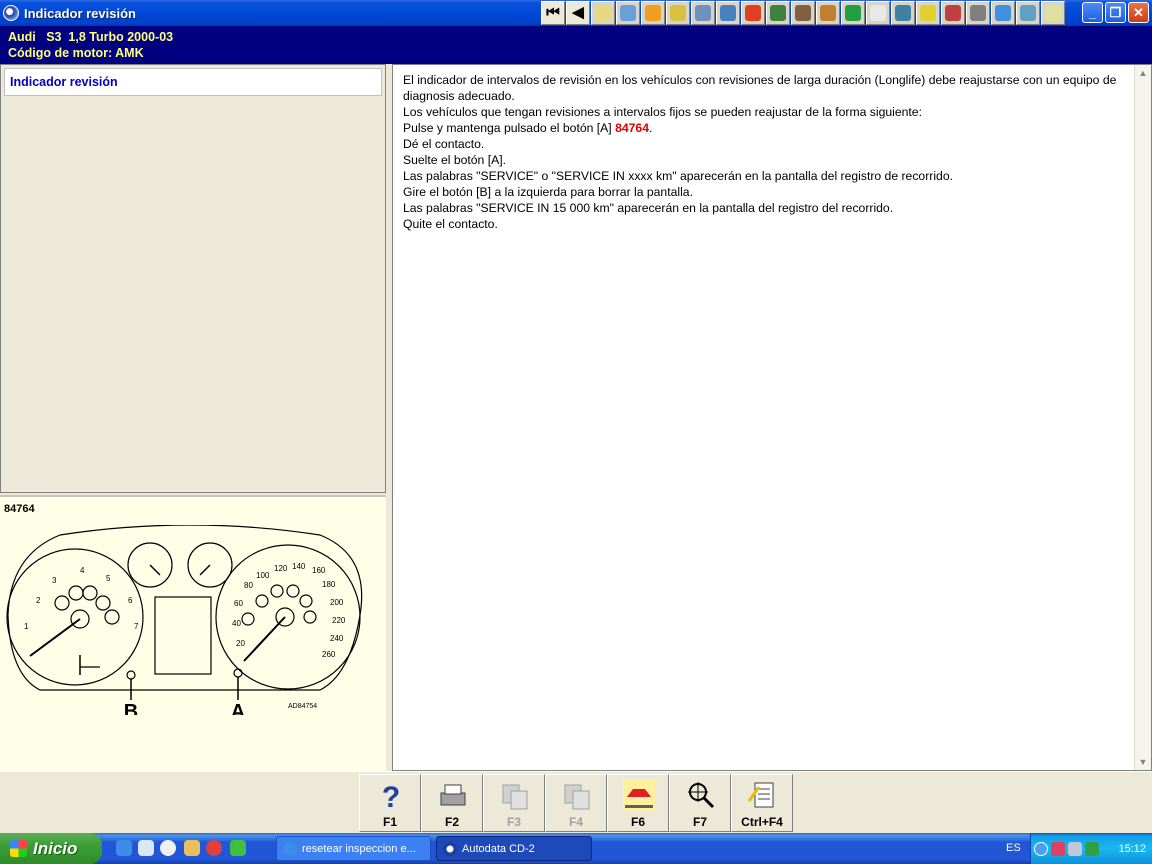 The height and width of the screenshot is (864, 1152). I want to click on fkey-f1: ? F1, so click(390, 803).